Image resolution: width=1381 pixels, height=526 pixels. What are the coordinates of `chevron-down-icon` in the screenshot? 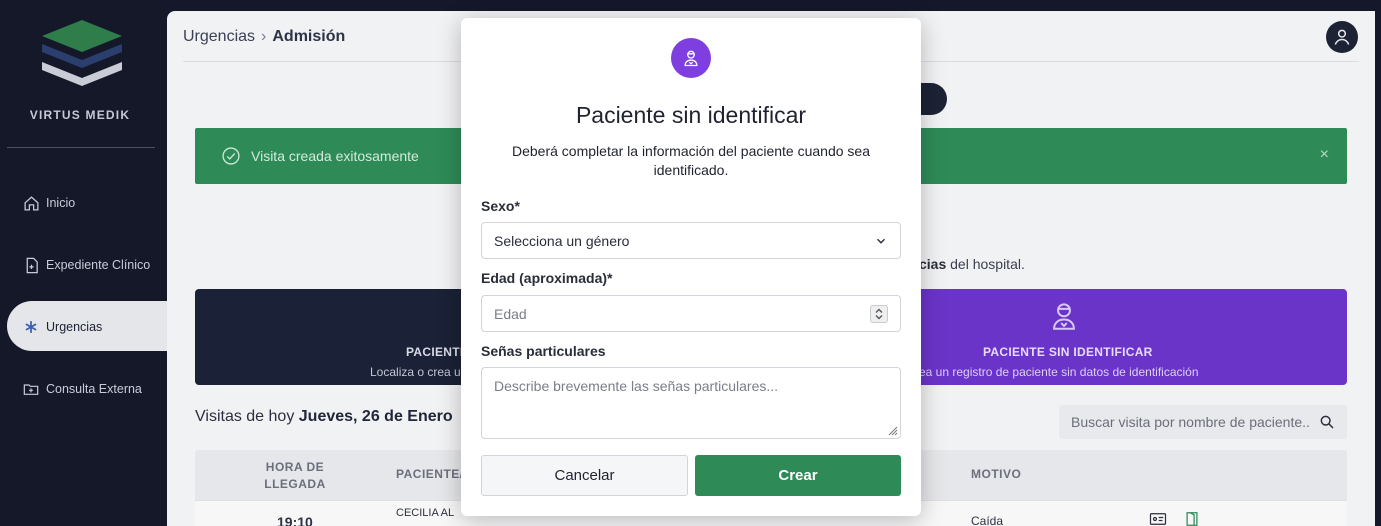 It's located at (881, 241).